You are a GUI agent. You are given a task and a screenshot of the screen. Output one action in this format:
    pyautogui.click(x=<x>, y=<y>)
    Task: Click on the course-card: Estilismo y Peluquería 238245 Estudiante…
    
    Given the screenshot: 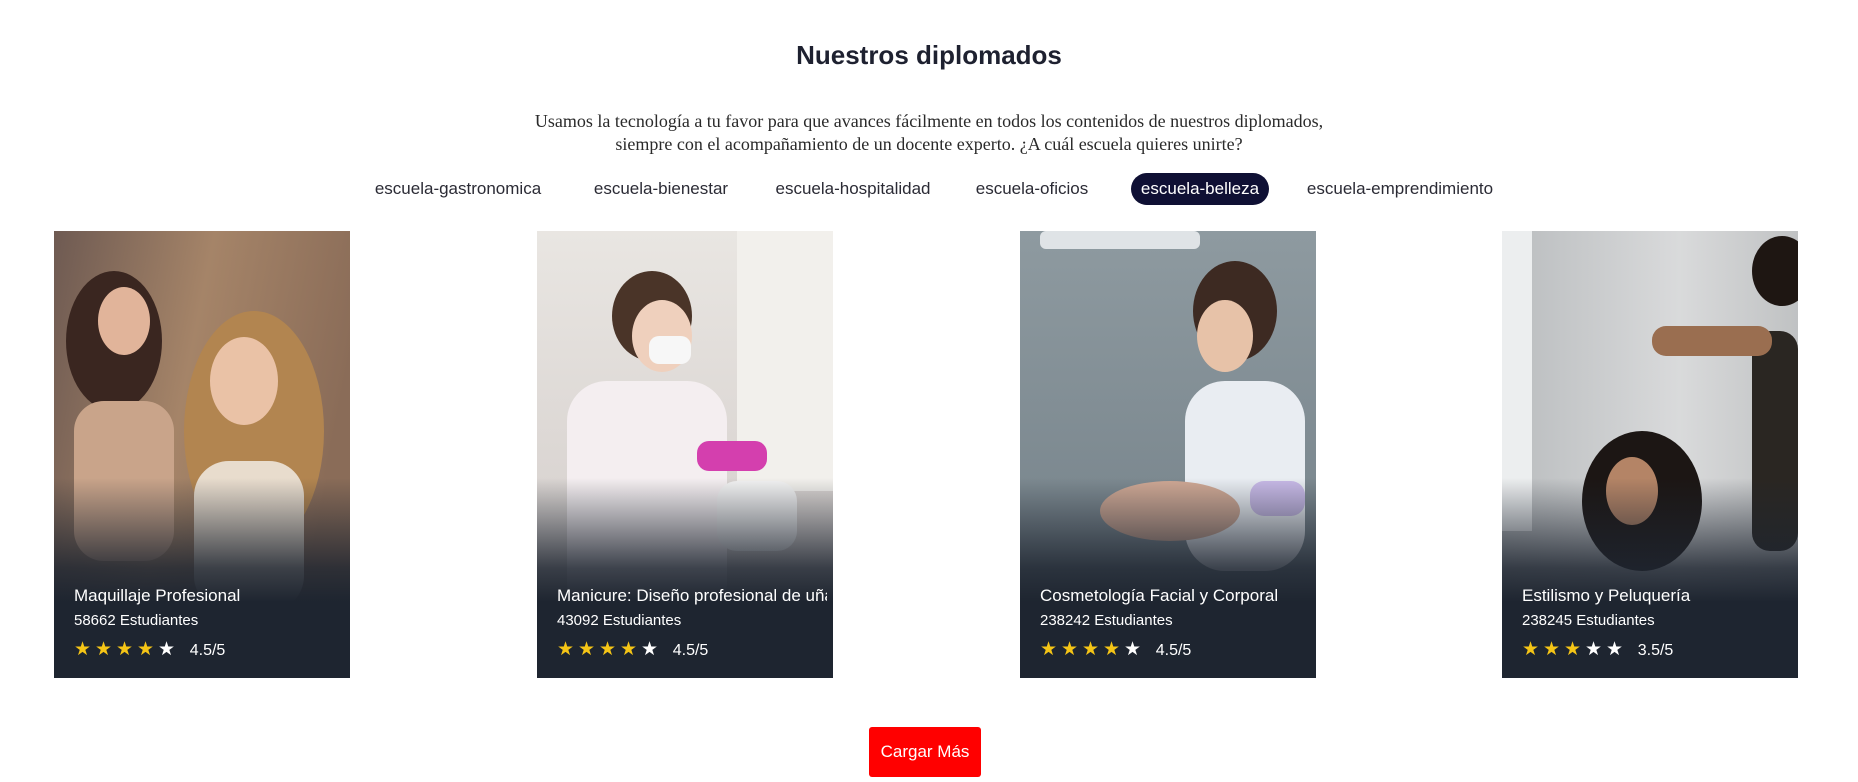 What is the action you would take?
    pyautogui.click(x=1650, y=454)
    